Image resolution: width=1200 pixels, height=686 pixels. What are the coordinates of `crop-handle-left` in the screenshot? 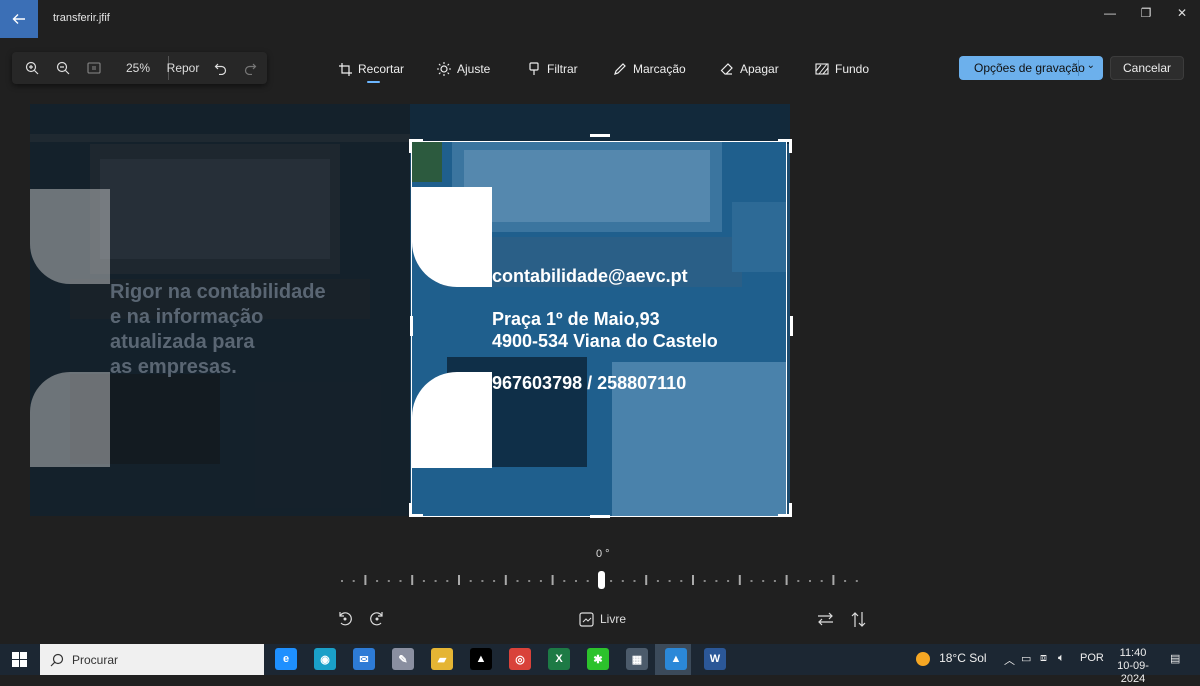 It's located at (411, 326).